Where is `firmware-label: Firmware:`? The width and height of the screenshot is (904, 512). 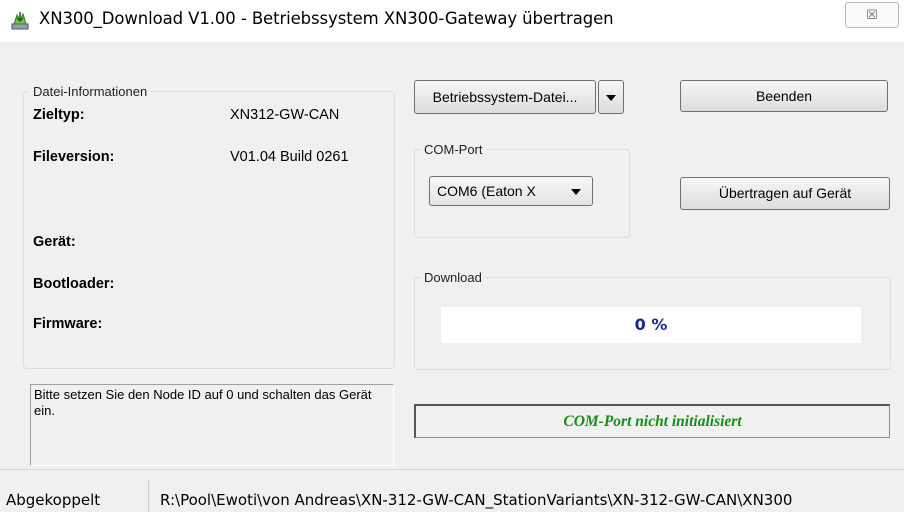
firmware-label: Firmware: is located at coordinates (68, 324).